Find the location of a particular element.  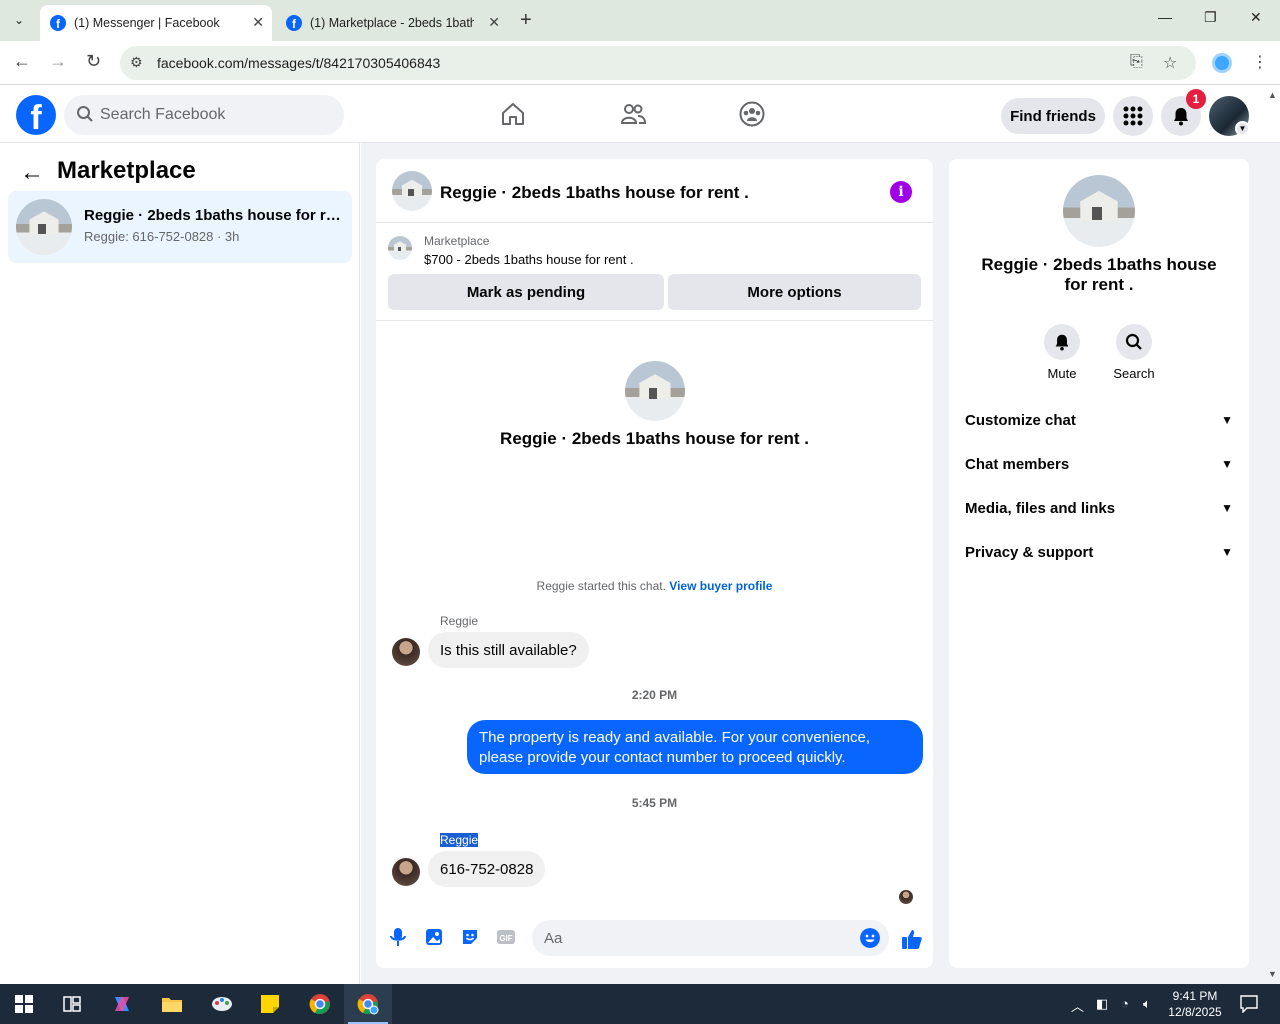

wifi-icon: ◔ is located at coordinates (1125, 1003).